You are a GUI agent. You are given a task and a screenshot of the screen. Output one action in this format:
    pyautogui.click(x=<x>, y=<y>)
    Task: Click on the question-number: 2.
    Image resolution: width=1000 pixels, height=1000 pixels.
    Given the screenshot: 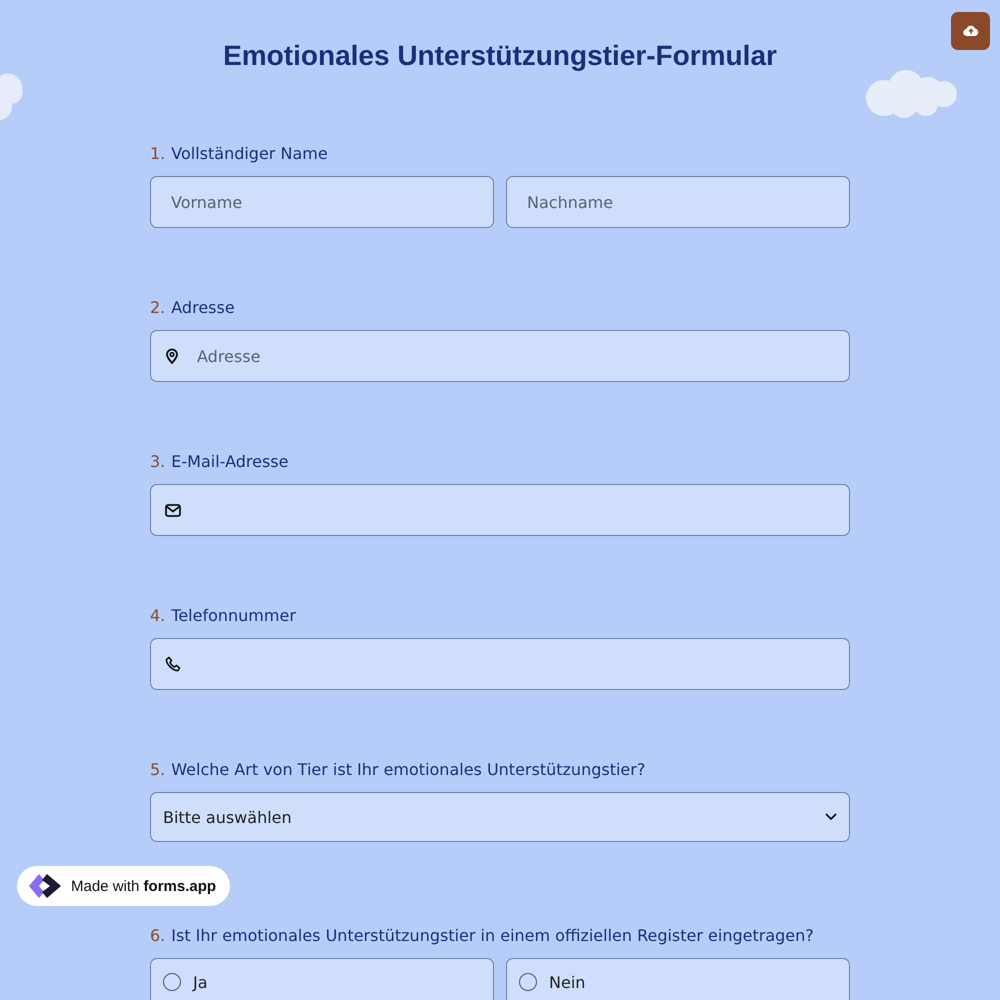 What is the action you would take?
    pyautogui.click(x=158, y=308)
    